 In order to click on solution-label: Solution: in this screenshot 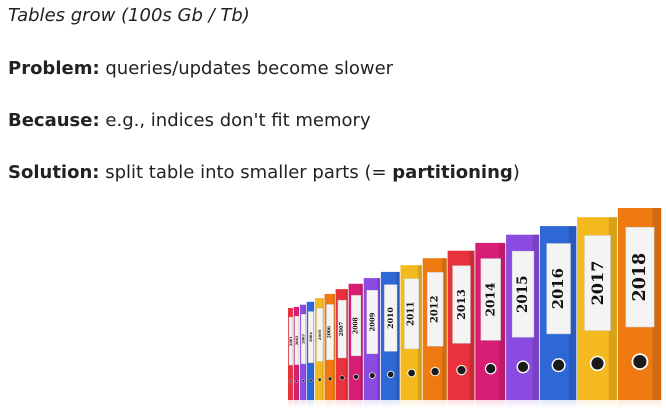, I will do `click(54, 172)`.